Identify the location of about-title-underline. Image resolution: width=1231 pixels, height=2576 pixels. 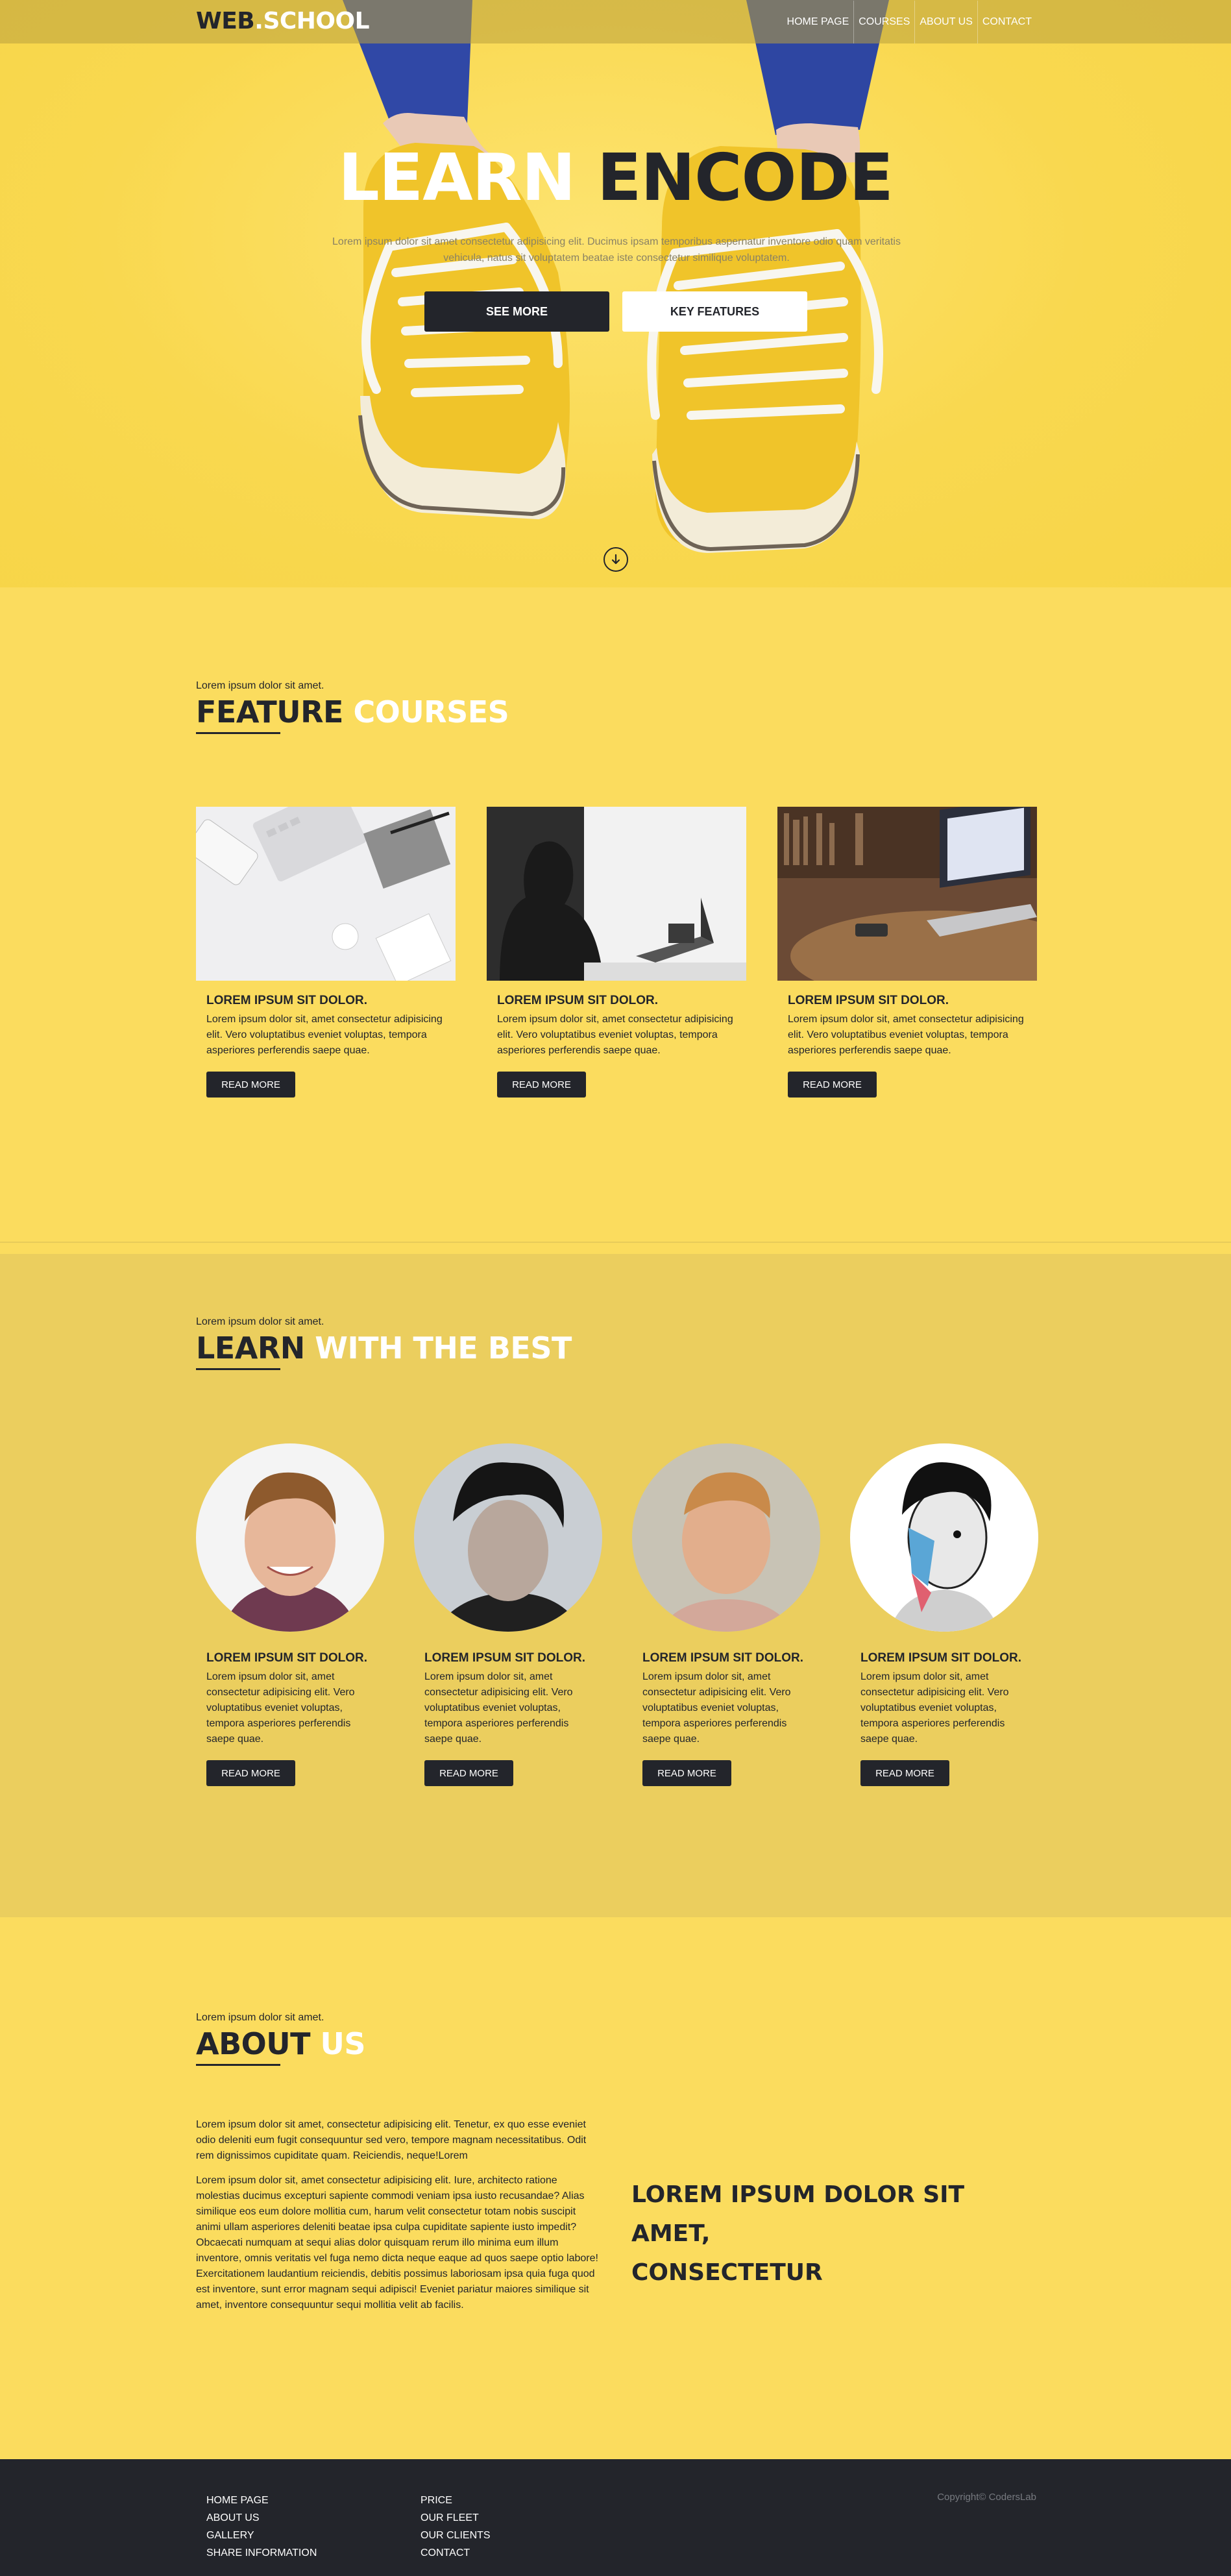
(238, 2065).